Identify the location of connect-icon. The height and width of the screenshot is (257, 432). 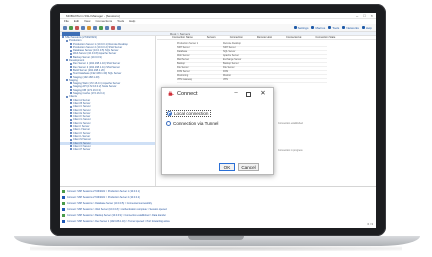
(71, 27).